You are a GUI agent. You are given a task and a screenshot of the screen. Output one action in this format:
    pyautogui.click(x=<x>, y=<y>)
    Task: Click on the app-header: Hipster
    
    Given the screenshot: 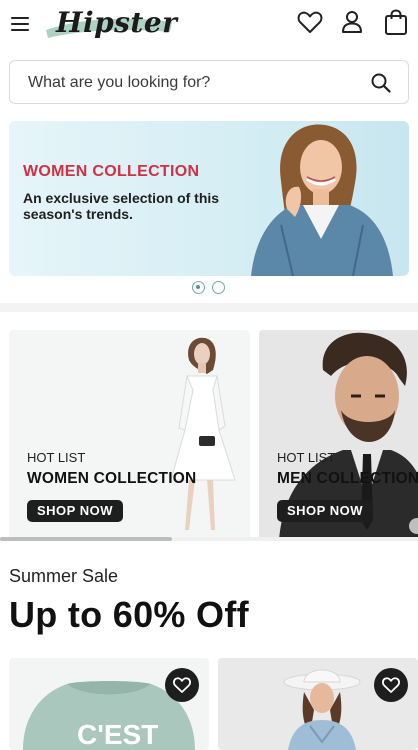 What is the action you would take?
    pyautogui.click(x=209, y=24)
    